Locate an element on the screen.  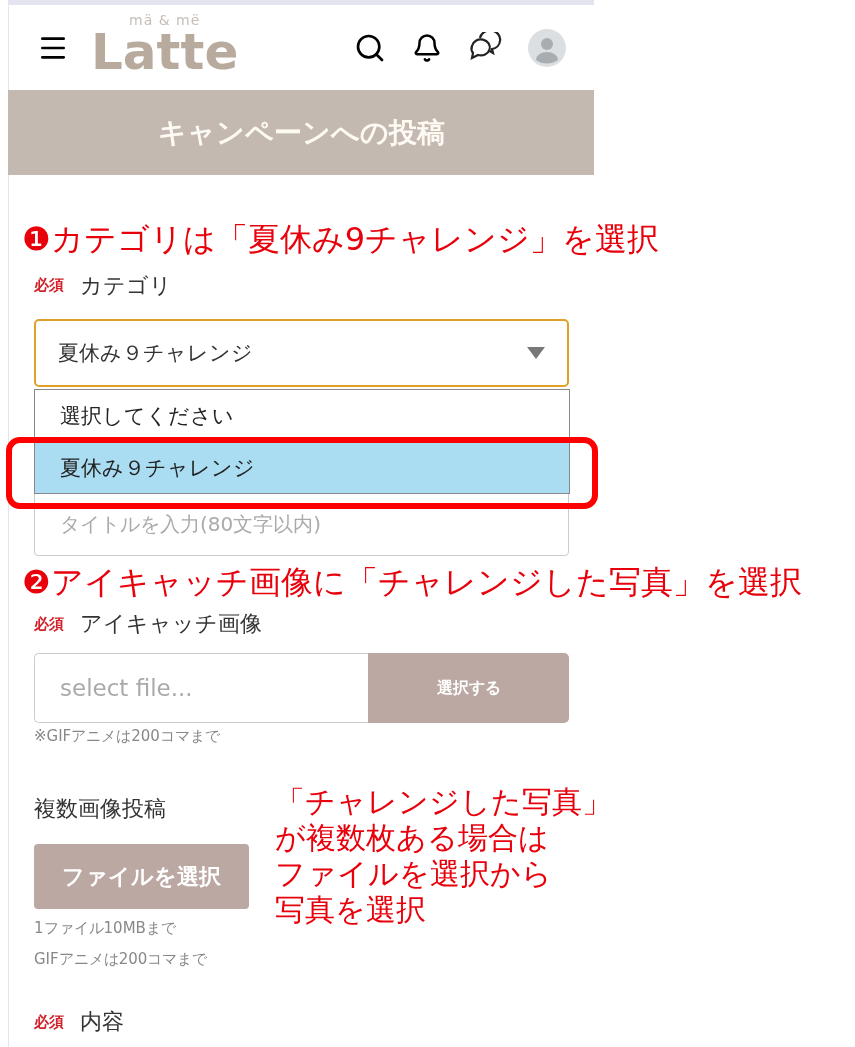
annotation-text: ❷アイキャッチ画像に「チャレンジした写真」を選択 is located at coordinates (412, 582).